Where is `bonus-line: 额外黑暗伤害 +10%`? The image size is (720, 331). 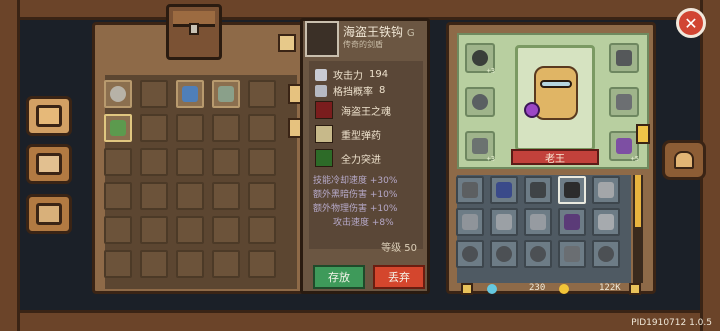
bonus-line: 额外黑暗伤害 +10% is located at coordinates (355, 195).